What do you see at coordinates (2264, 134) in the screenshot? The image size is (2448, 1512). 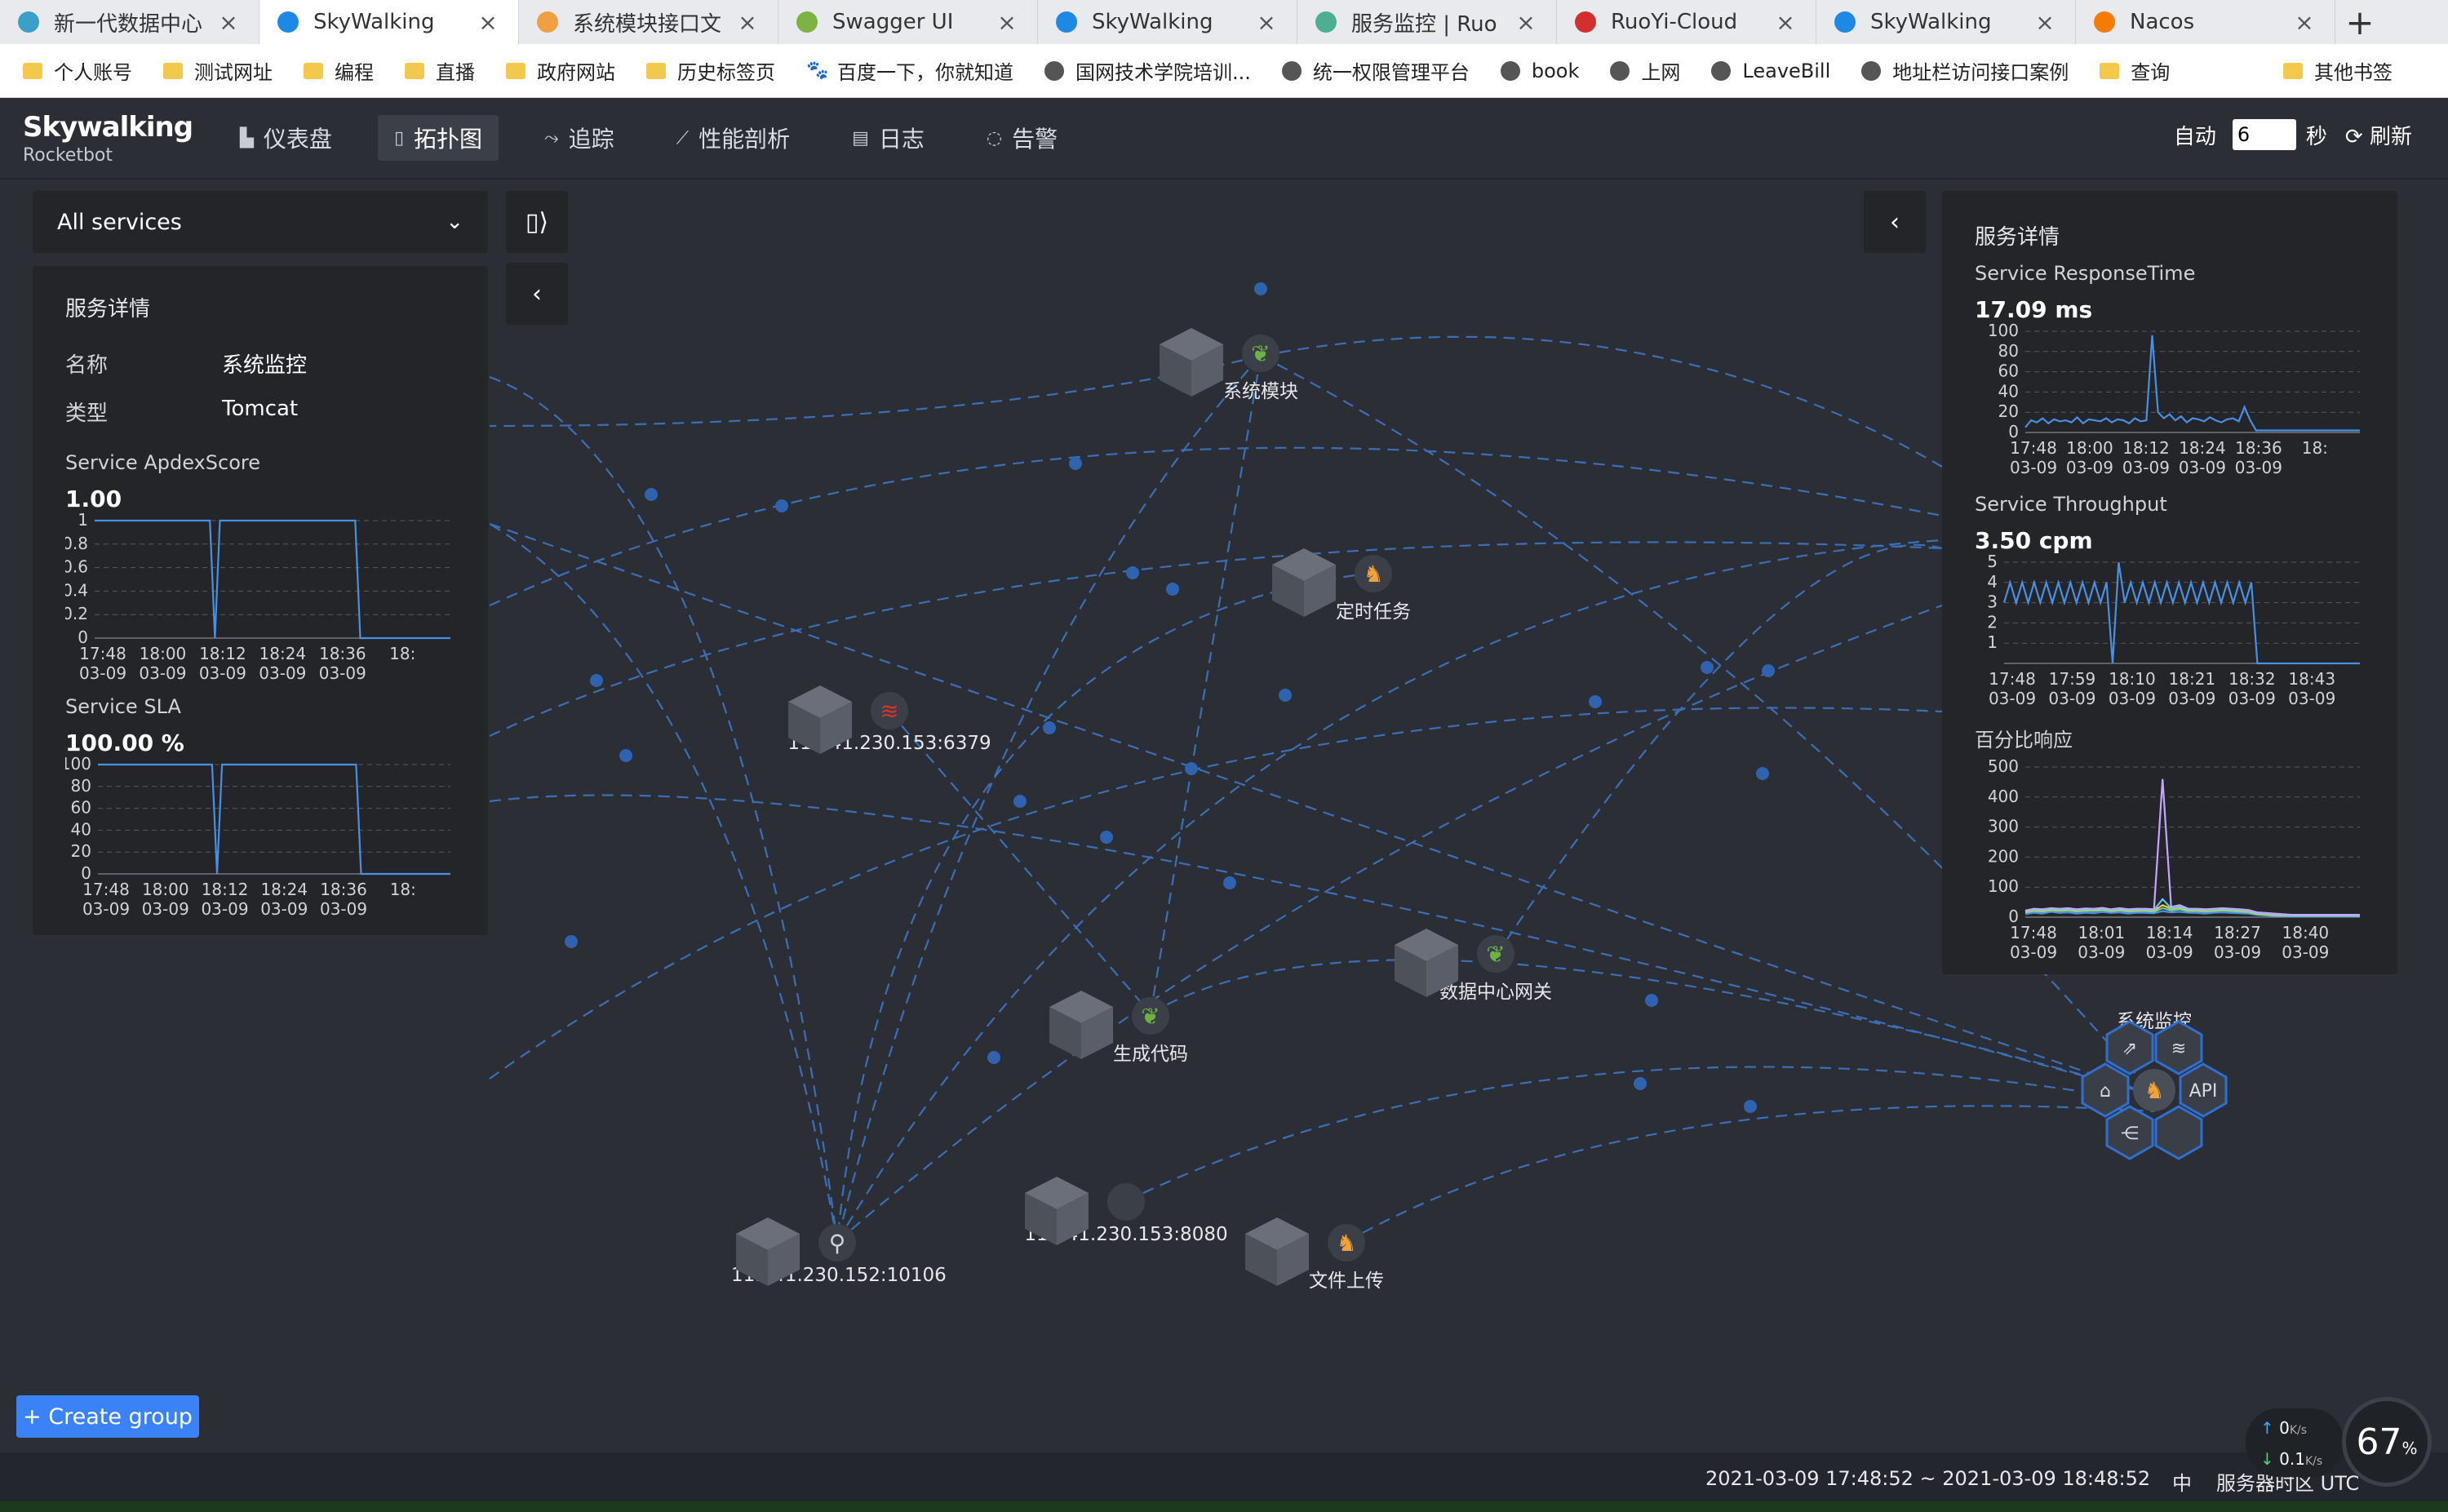 I see `interval-input` at bounding box center [2264, 134].